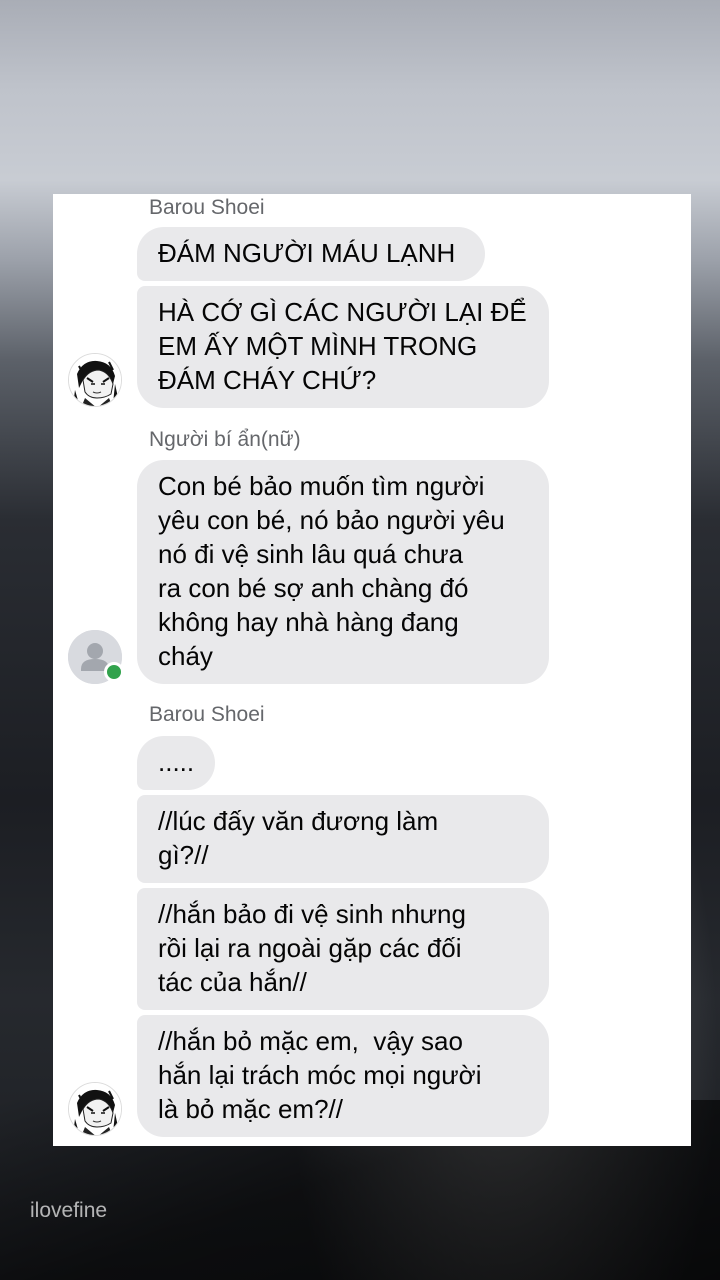 The image size is (720, 1280). I want to click on sender-name: Người bí ẩn(nữ), so click(225, 439).